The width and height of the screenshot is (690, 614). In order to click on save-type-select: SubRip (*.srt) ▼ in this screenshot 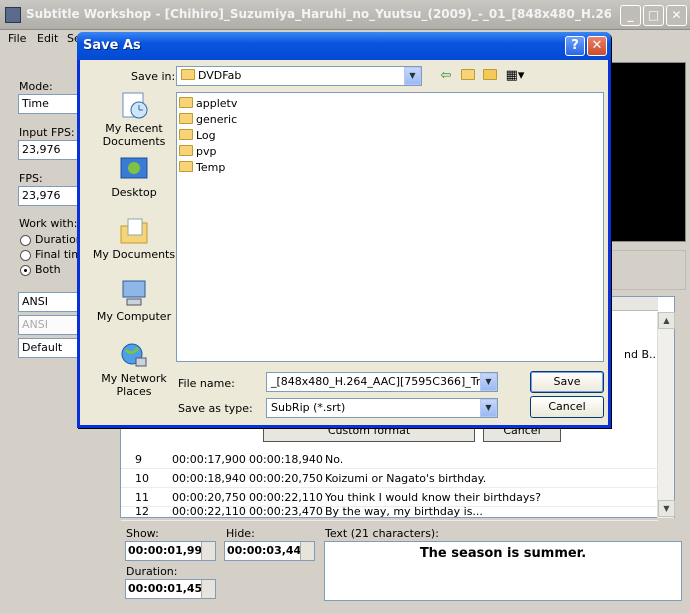, I will do `click(382, 408)`.